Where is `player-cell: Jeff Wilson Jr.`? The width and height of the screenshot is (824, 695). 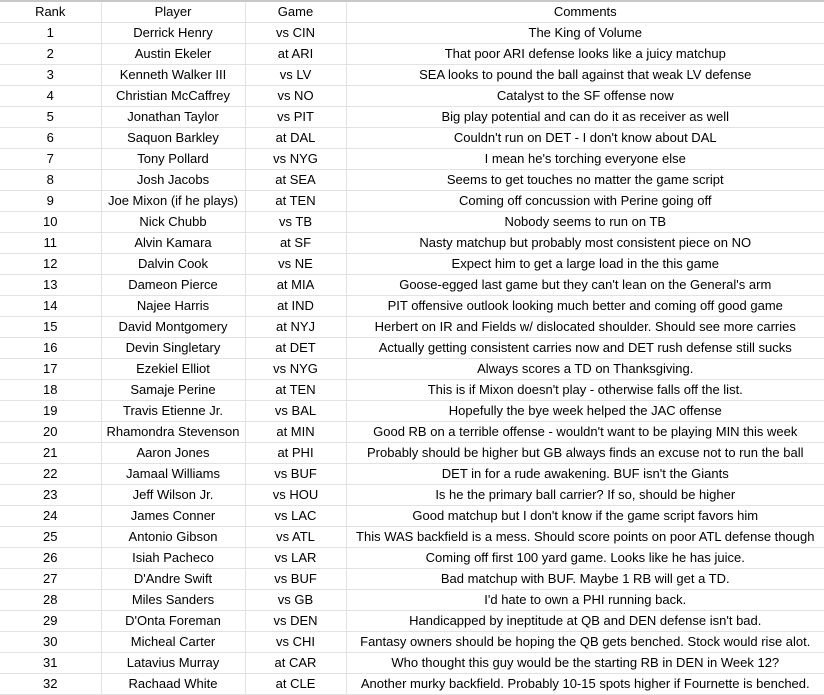 player-cell: Jeff Wilson Jr. is located at coordinates (173, 495).